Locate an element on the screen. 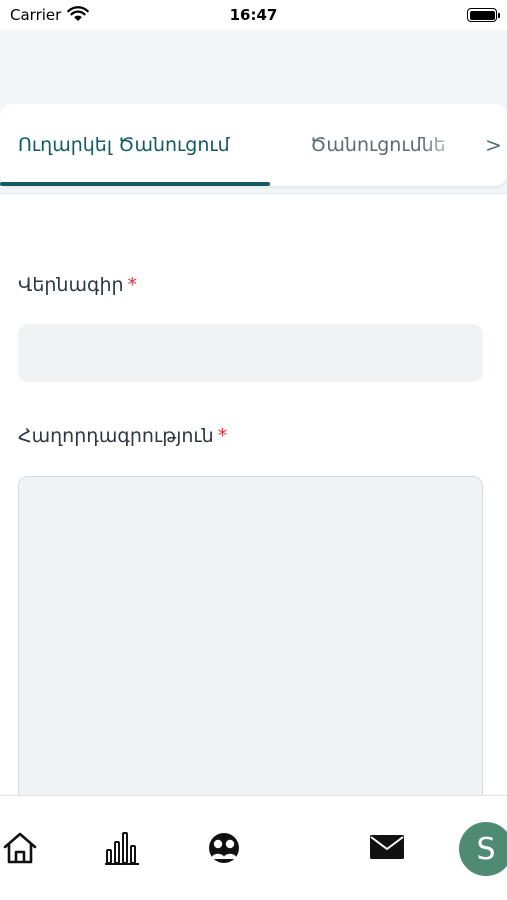 This screenshot has width=507, height=900. title-input is located at coordinates (250, 353).